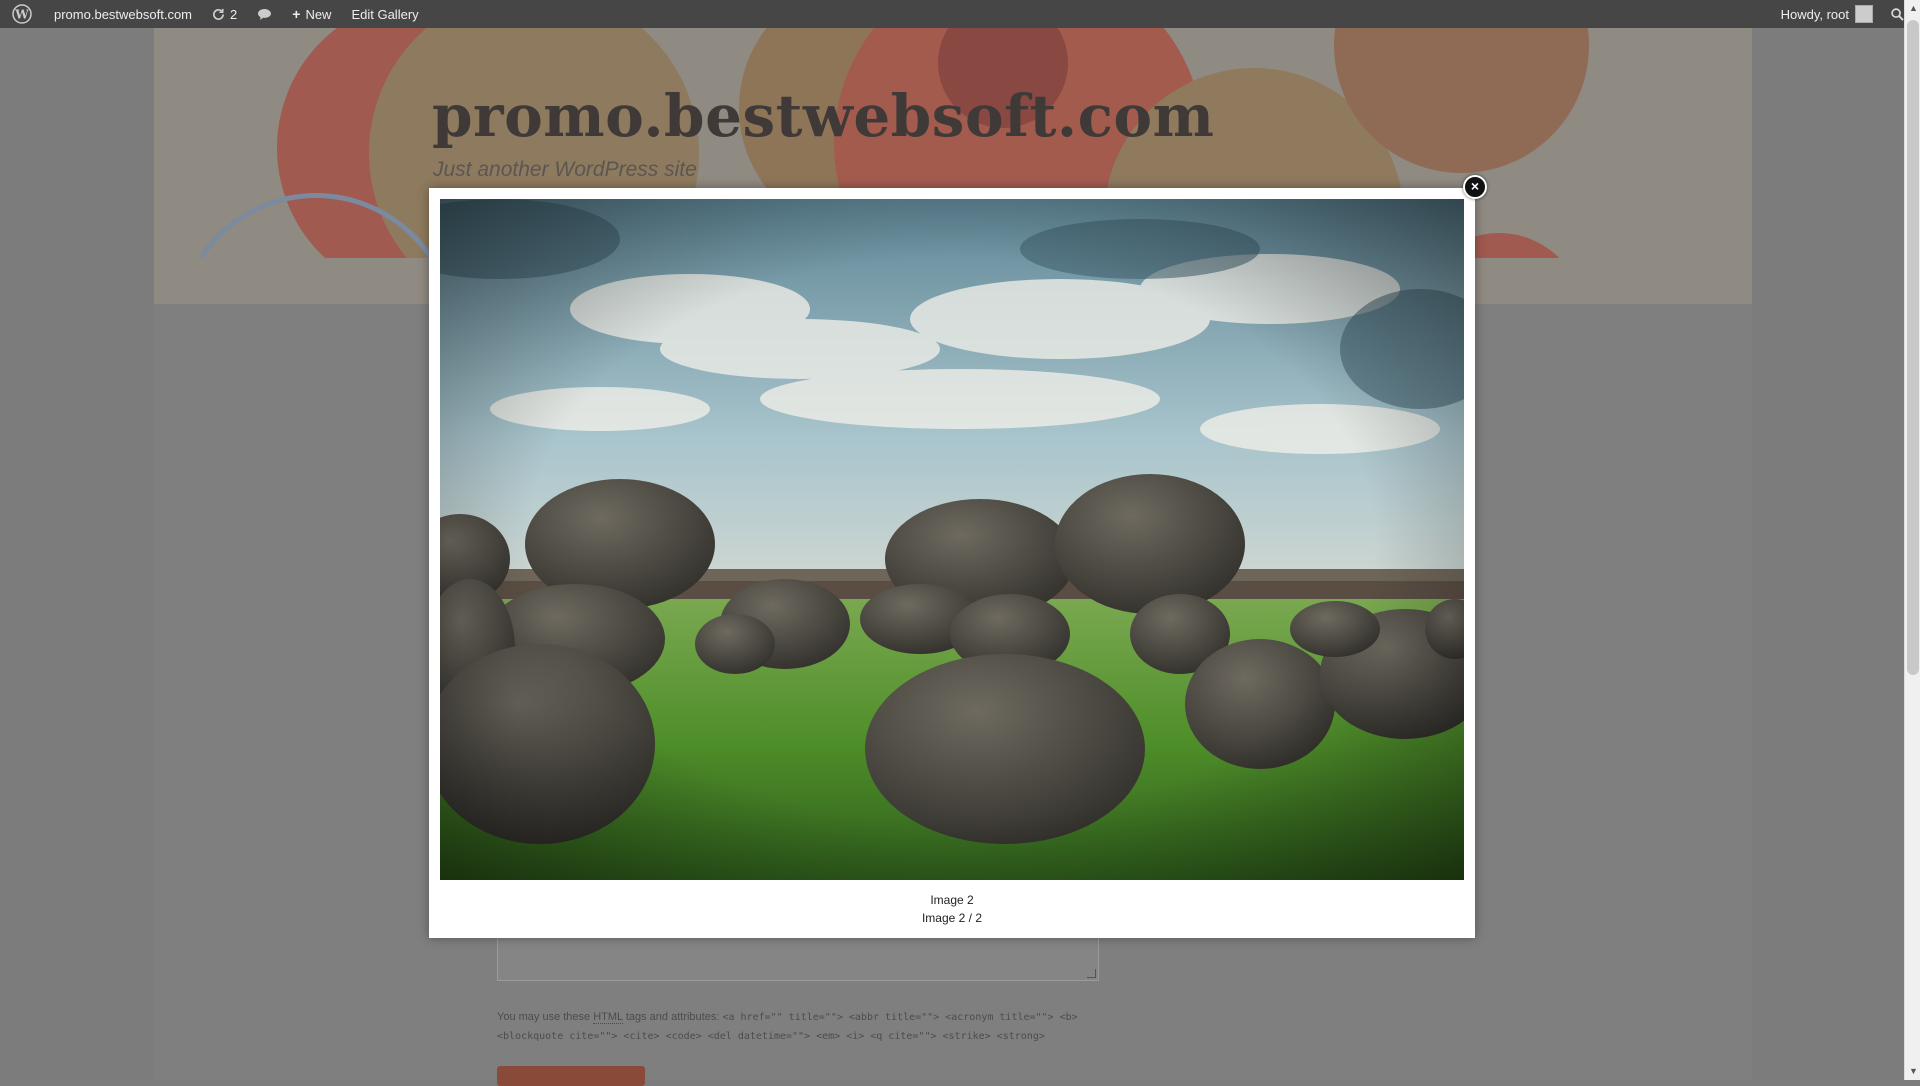  What do you see at coordinates (571, 1076) in the screenshot?
I see `post-comment-button` at bounding box center [571, 1076].